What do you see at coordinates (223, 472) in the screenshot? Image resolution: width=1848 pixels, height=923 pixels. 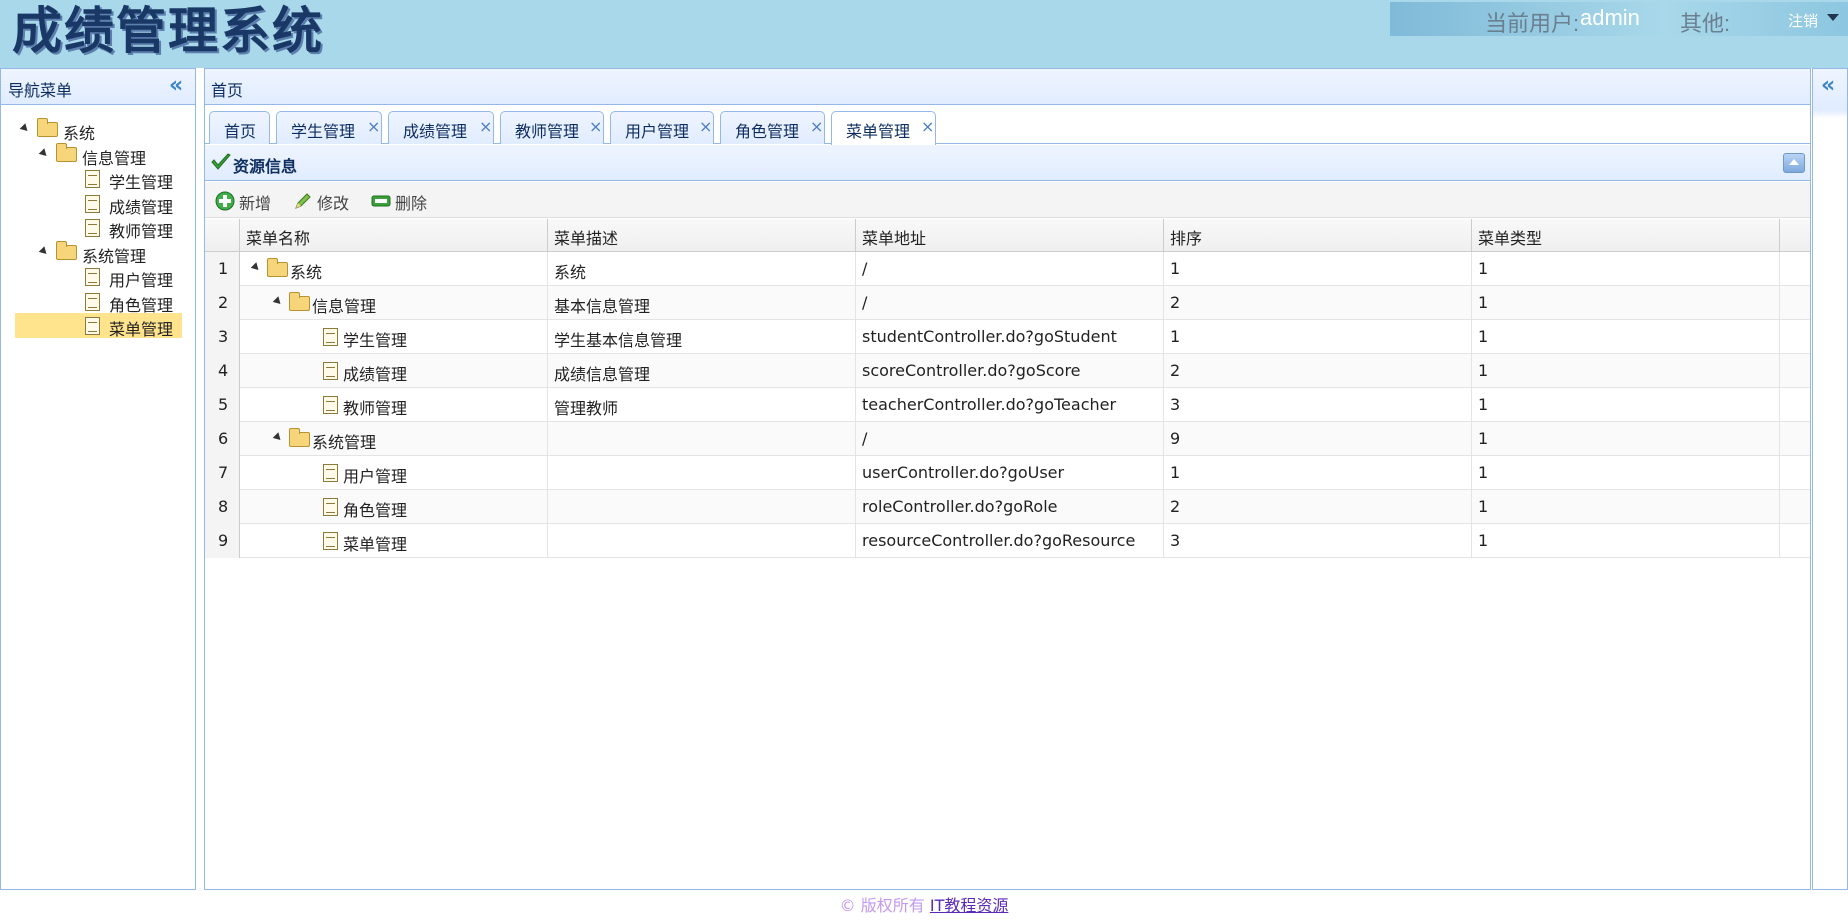 I see `row-number: 7` at bounding box center [223, 472].